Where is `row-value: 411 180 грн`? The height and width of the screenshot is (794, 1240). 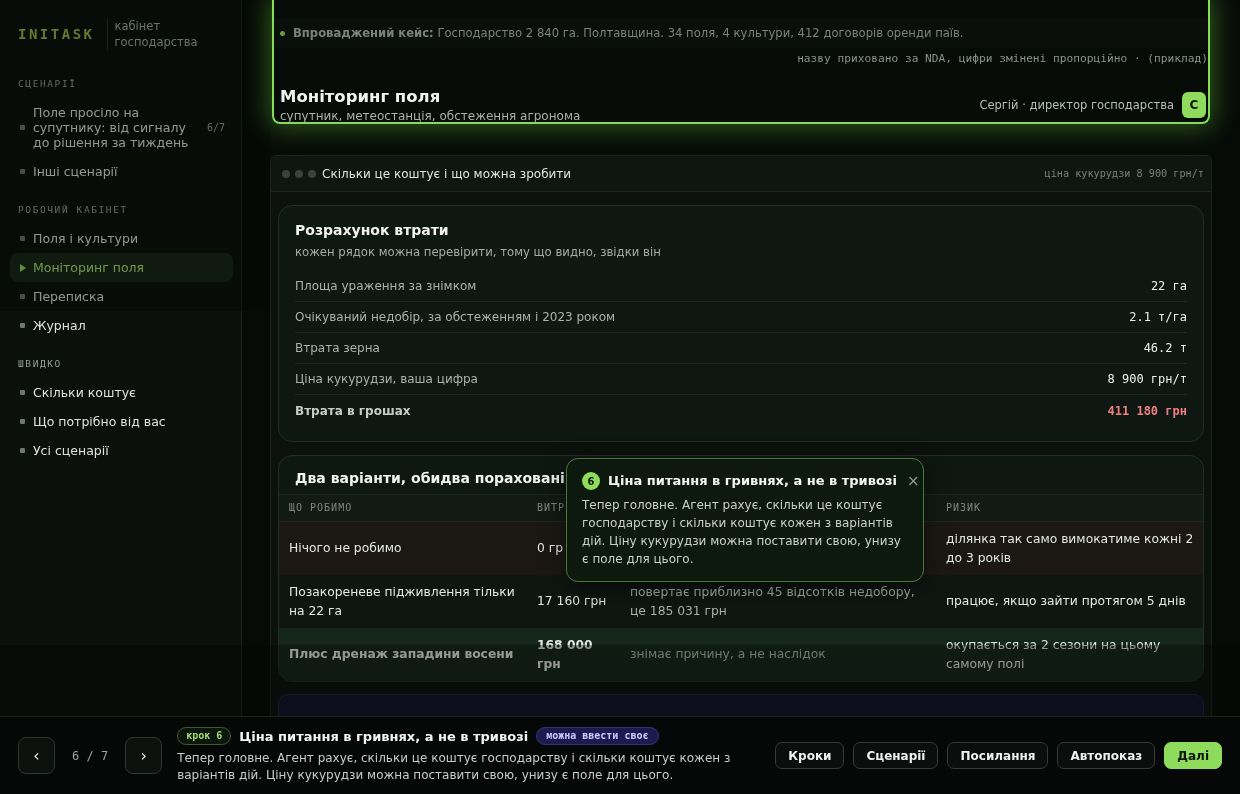
row-value: 411 180 грн is located at coordinates (1147, 410).